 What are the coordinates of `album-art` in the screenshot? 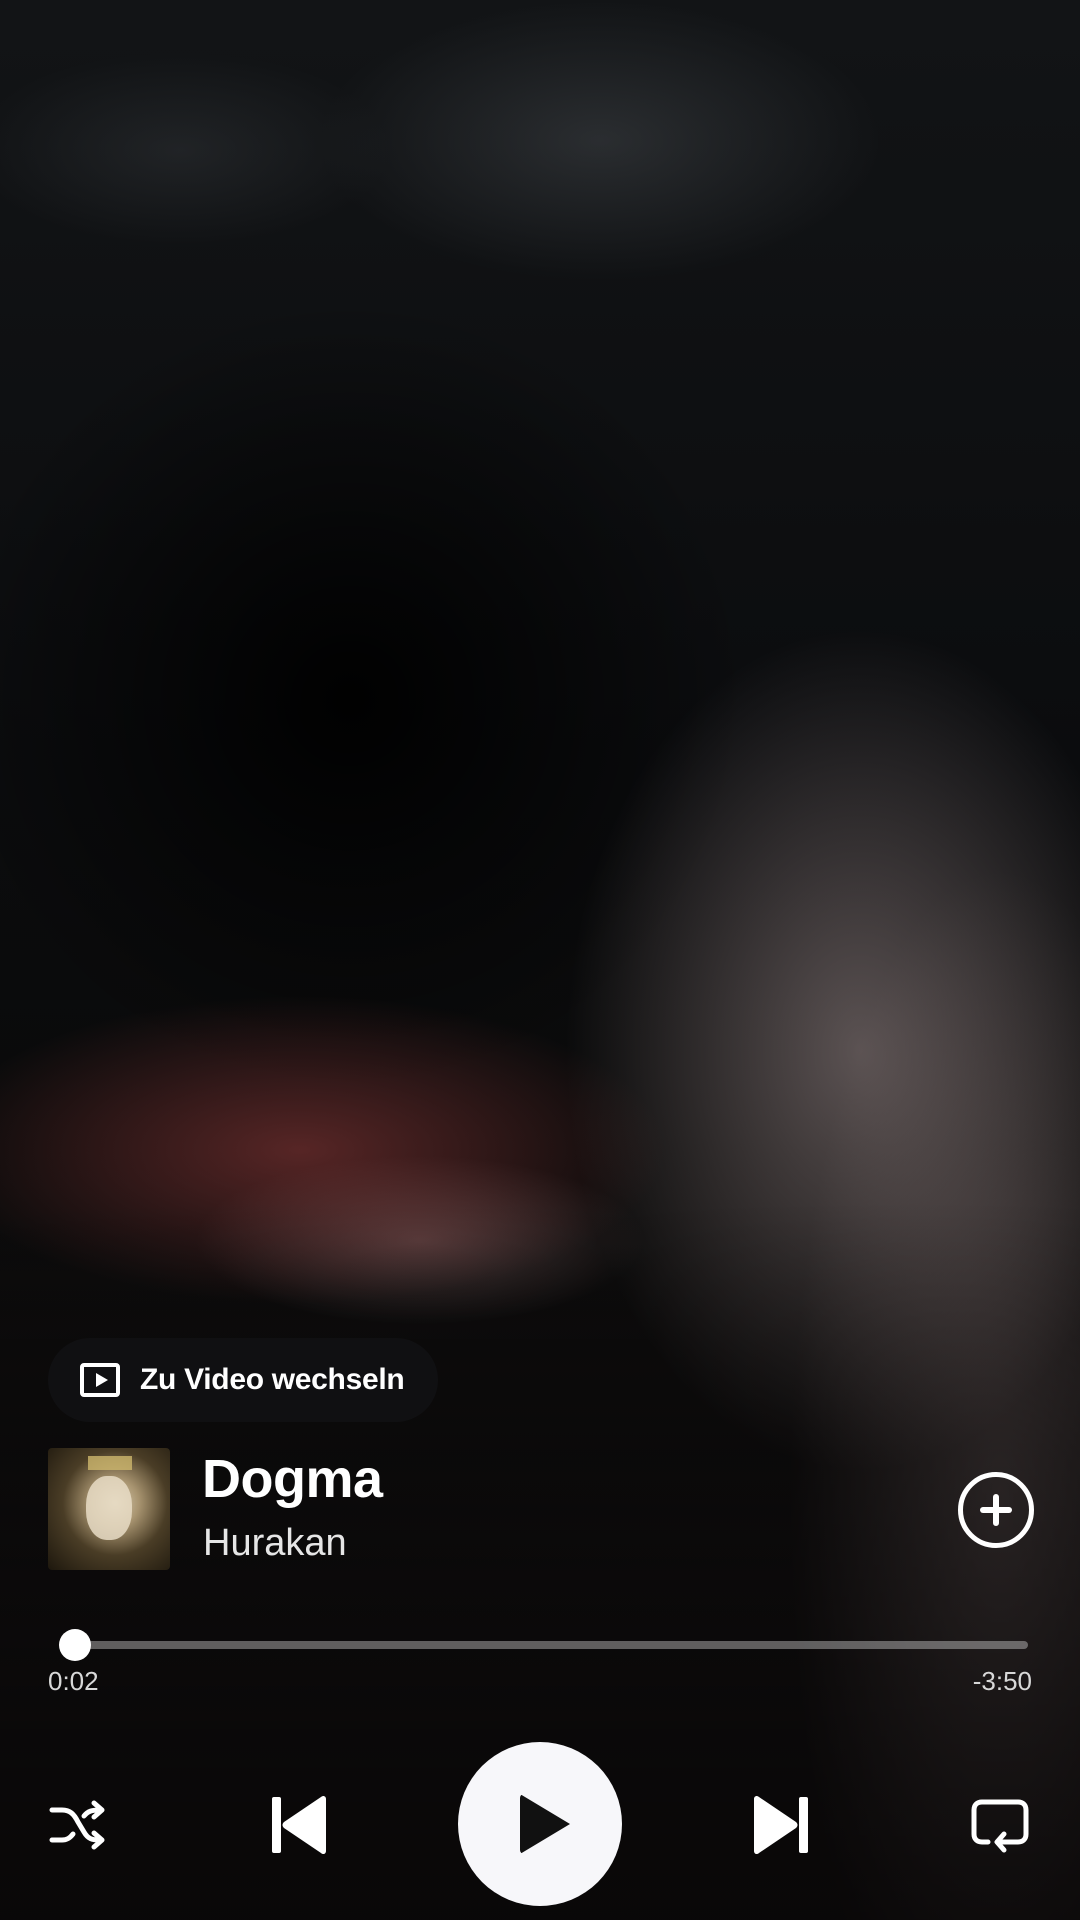 It's located at (109, 1509).